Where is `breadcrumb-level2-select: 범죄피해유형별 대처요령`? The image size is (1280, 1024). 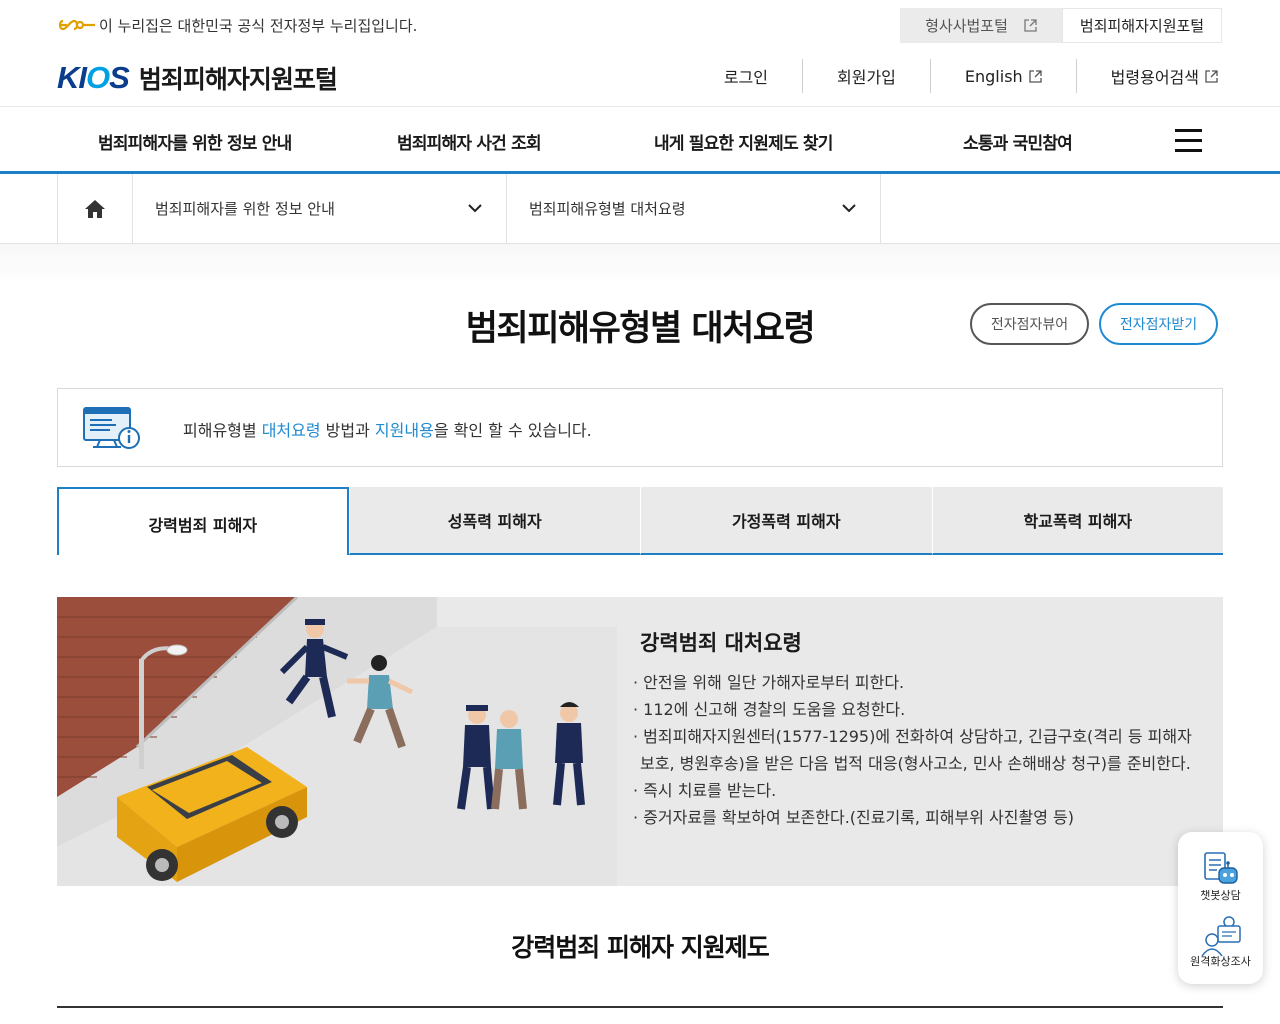
breadcrumb-level2-select: 범죄피해유형별 대처요령 is located at coordinates (694, 208).